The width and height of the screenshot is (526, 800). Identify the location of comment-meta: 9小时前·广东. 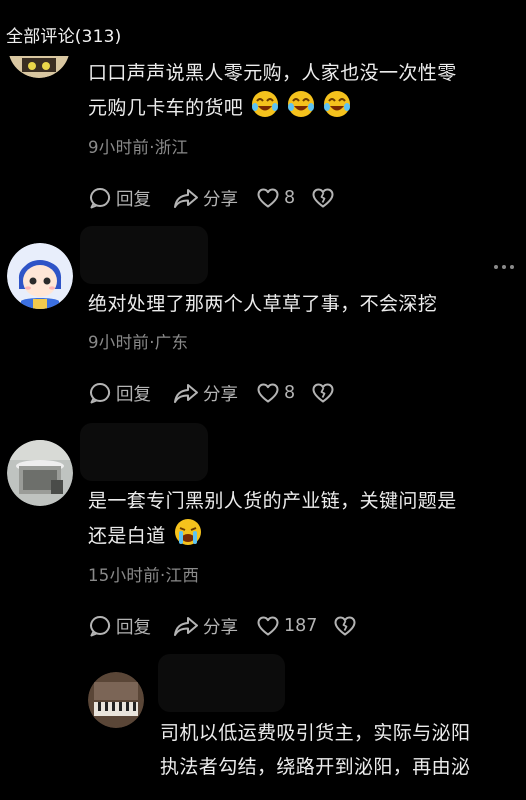
(138, 342).